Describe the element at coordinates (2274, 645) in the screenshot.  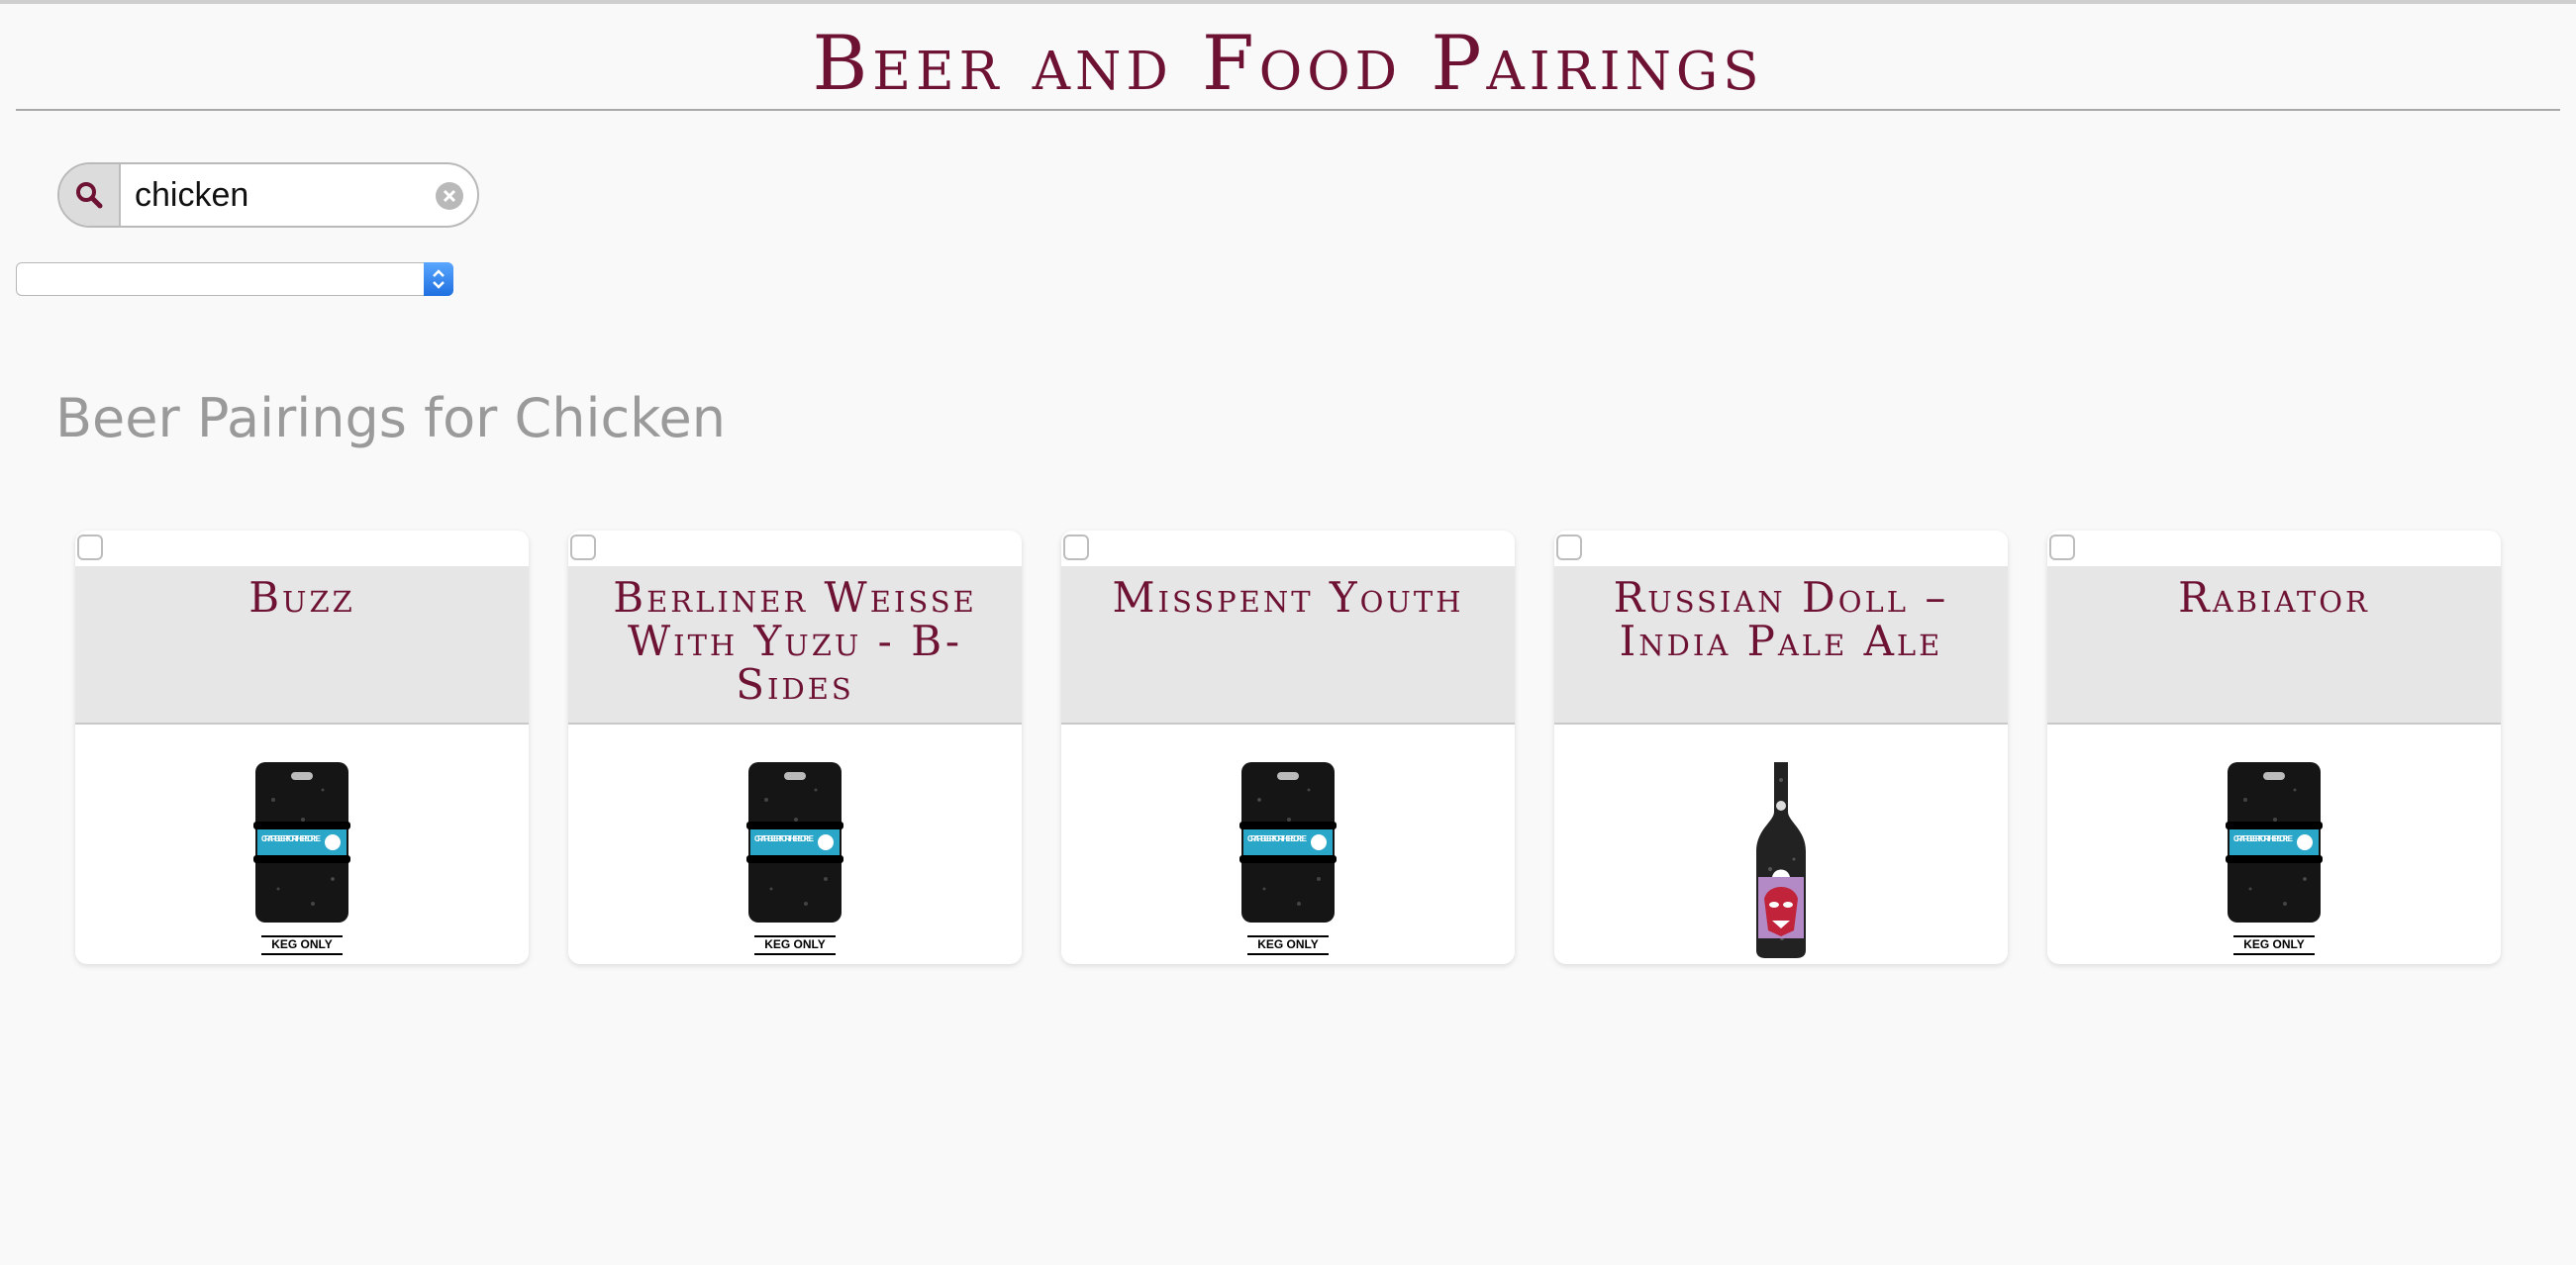
I see `beer-card-header: Rabiator` at that location.